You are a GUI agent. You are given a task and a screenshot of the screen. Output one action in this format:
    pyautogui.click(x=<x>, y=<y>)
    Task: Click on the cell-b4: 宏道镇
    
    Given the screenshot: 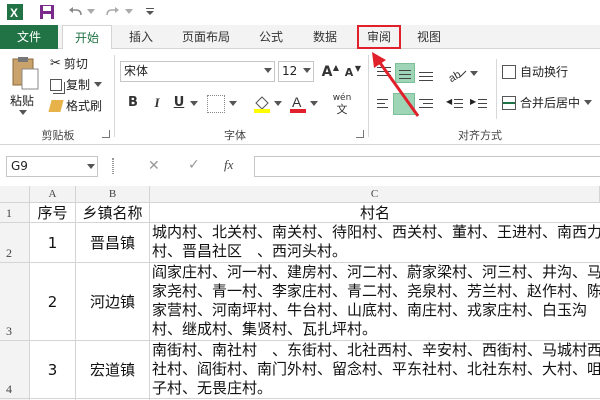 What is the action you would take?
    pyautogui.click(x=113, y=370)
    